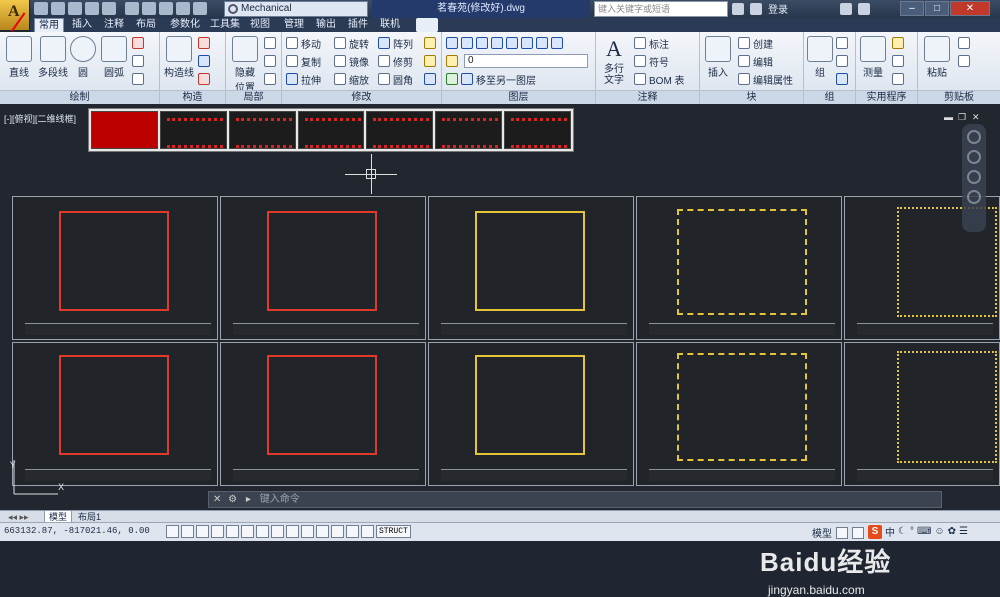  I want to click on close-command-icon: ✕, so click(217, 499).